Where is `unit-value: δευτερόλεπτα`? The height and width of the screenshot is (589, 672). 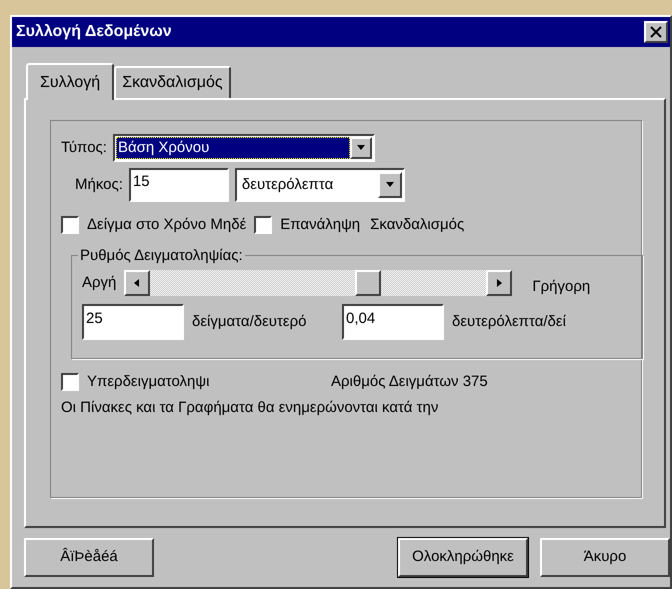 unit-value: δευτερόλεπτα is located at coordinates (287, 184).